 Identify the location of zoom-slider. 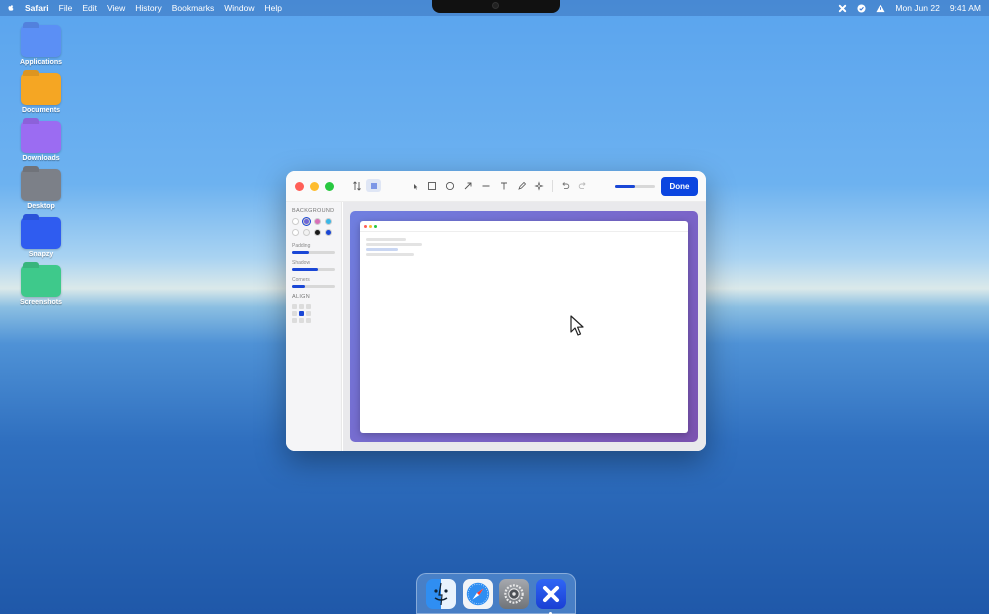
(635, 186).